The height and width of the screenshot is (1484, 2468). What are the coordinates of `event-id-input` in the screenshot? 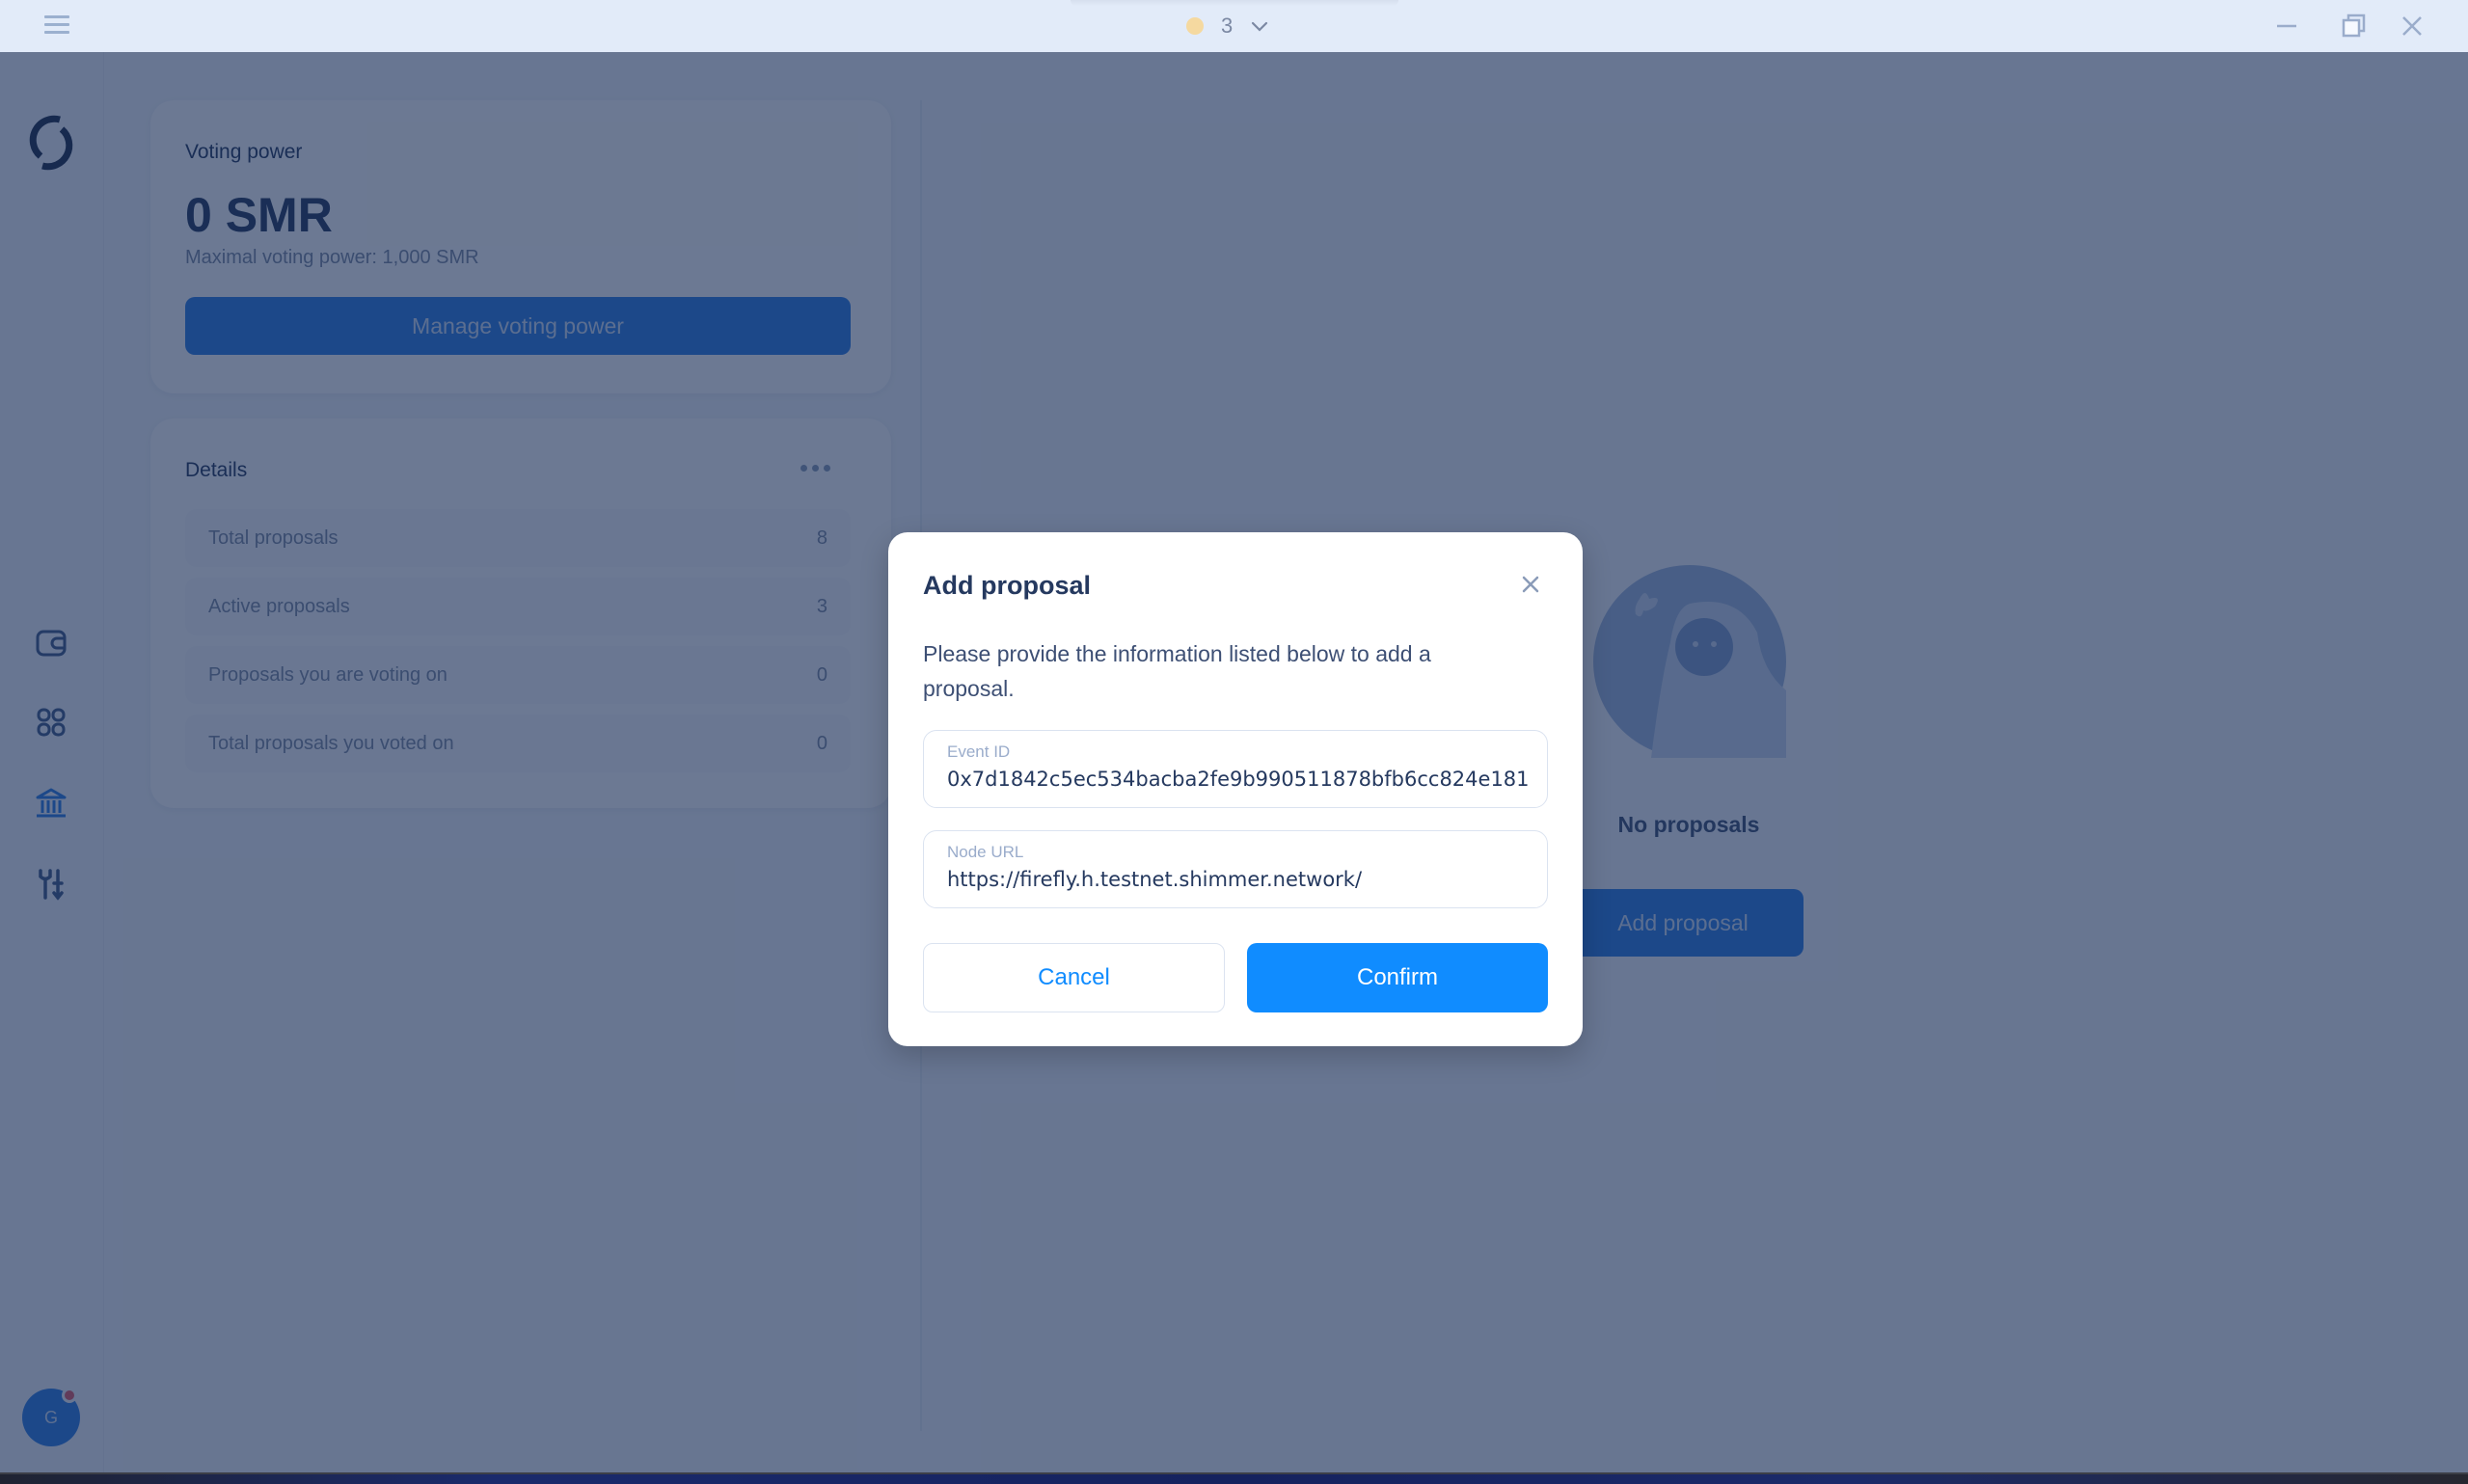 It's located at (1238, 779).